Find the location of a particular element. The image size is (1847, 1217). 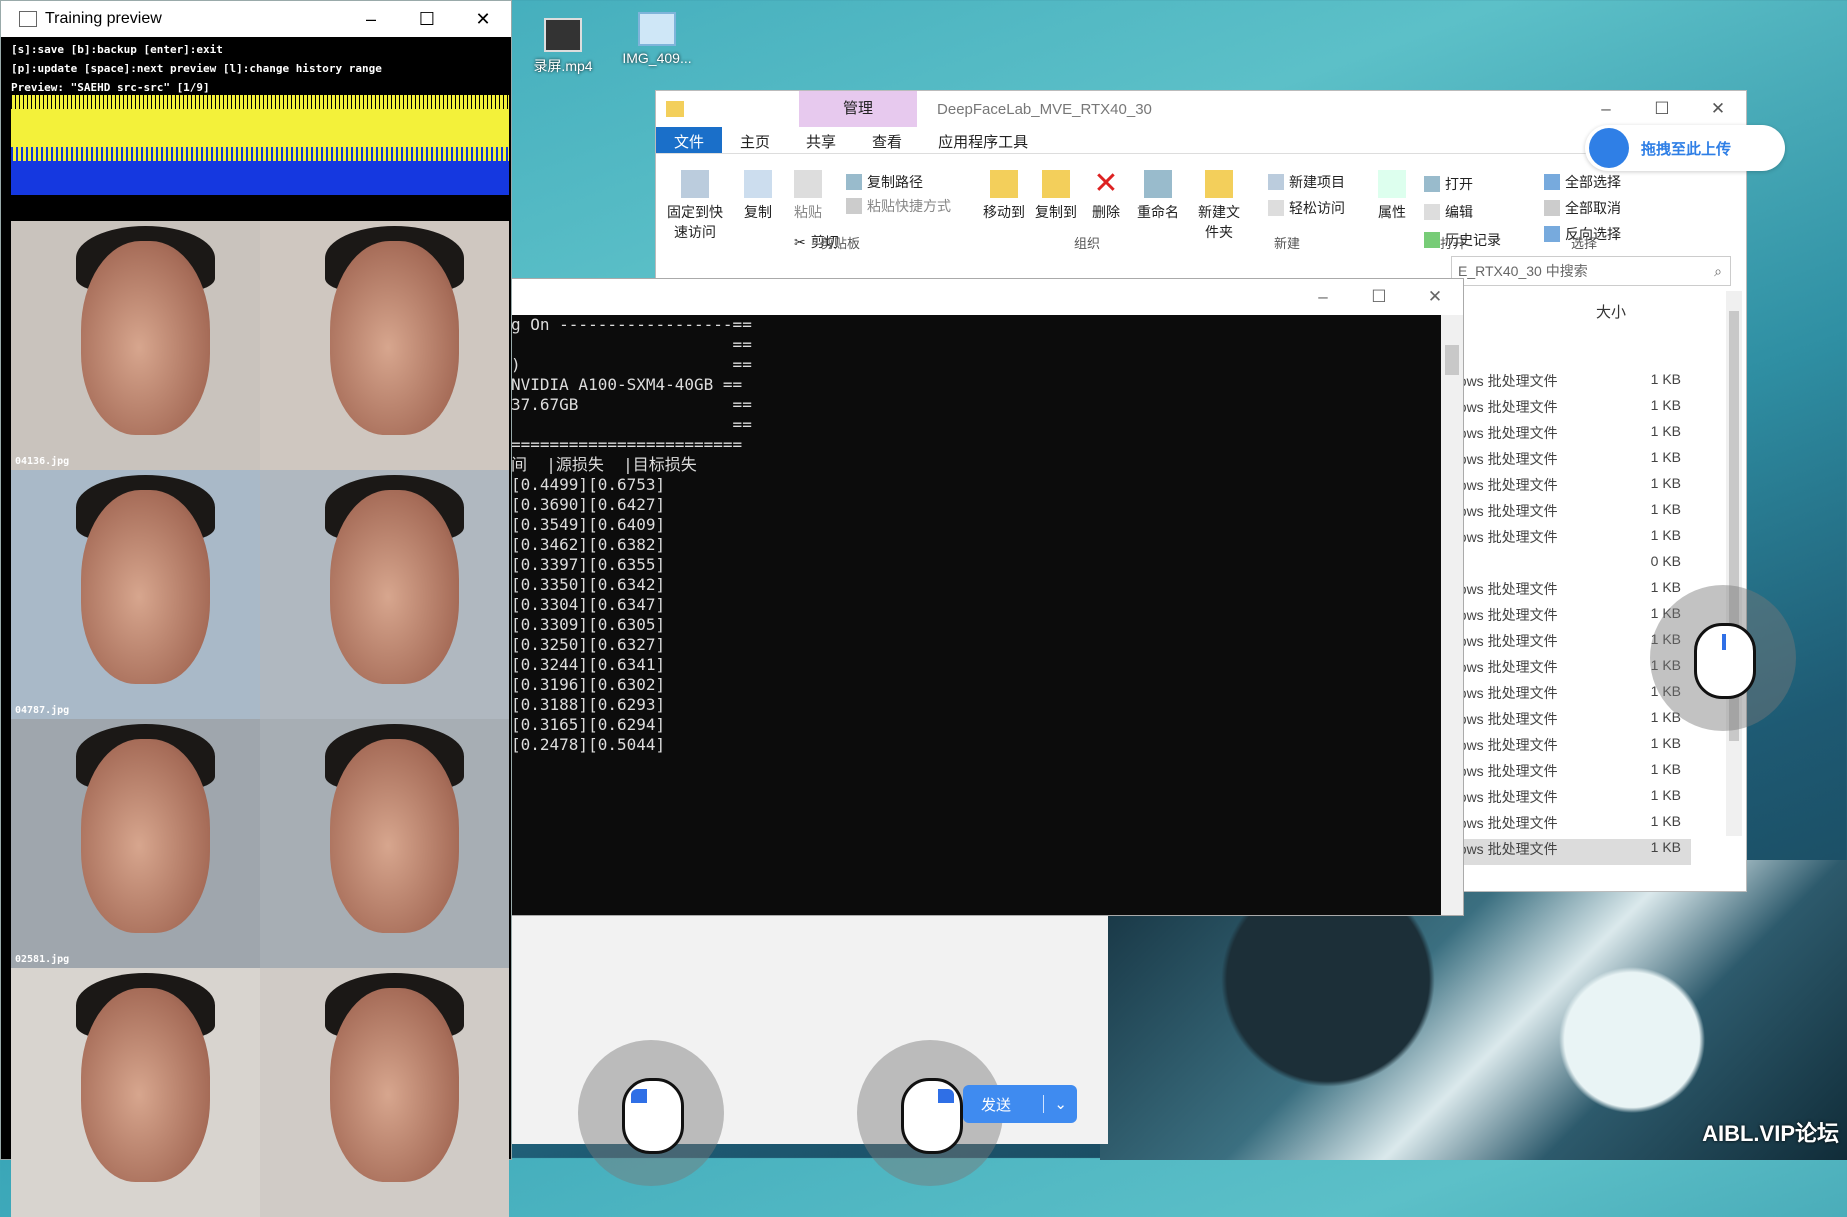

new-item-button: 新建项目 is located at coordinates (1306, 182).